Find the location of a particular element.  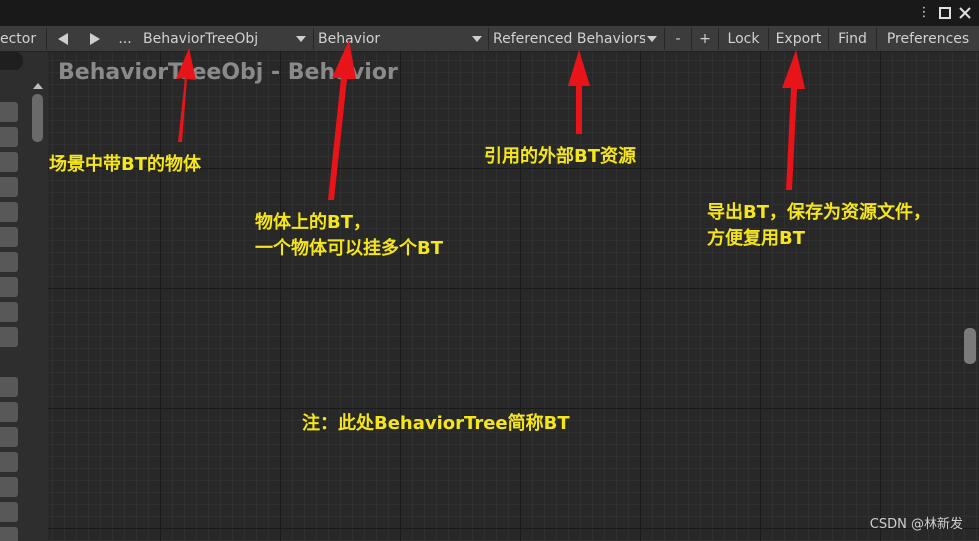

referenced-behaviors-label: Referenced Behaviors is located at coordinates (569, 39).